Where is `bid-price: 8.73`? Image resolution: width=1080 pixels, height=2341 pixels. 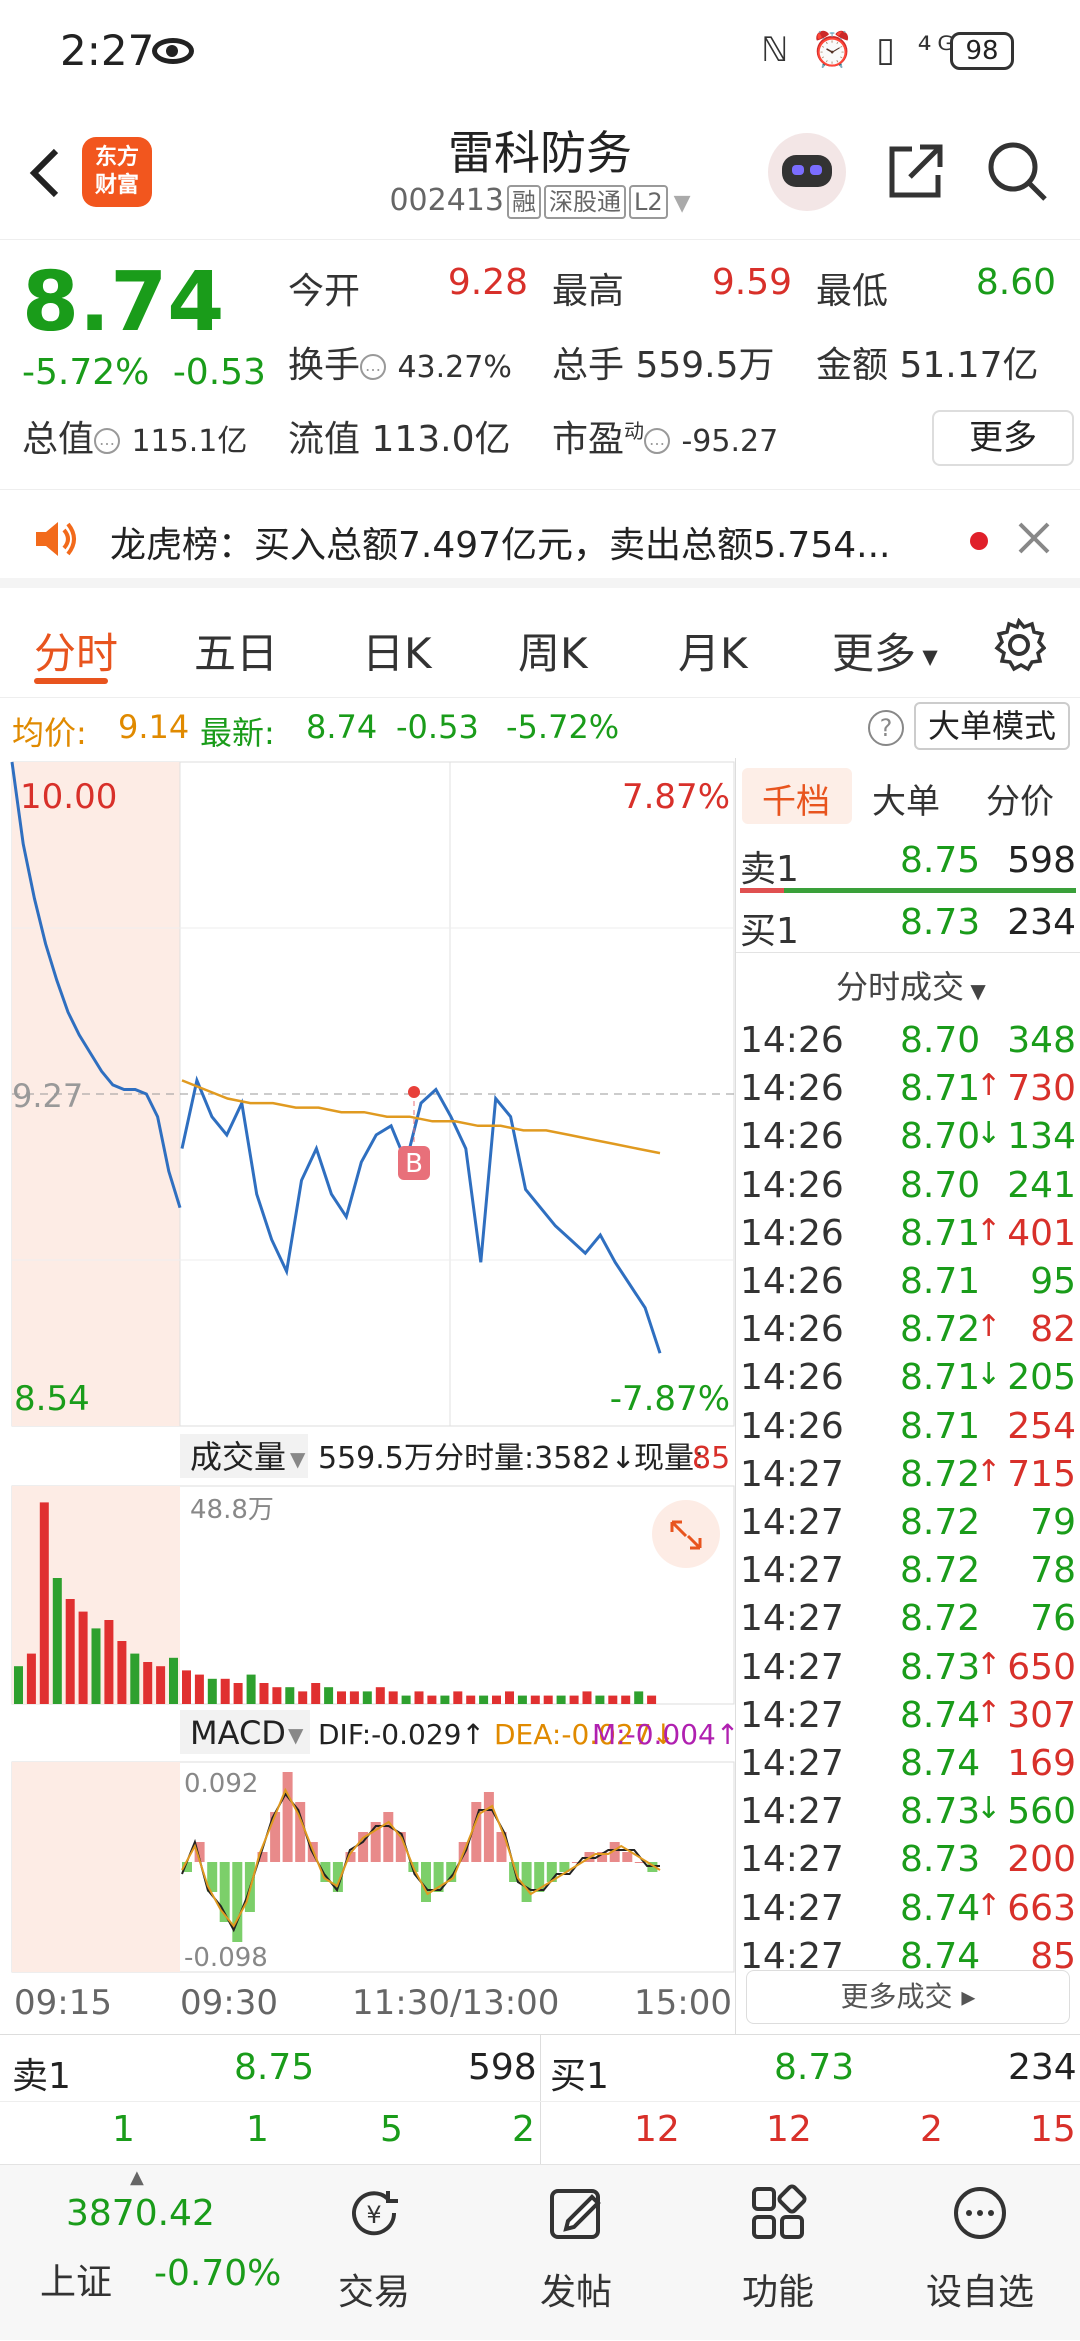 bid-price: 8.73 is located at coordinates (940, 922).